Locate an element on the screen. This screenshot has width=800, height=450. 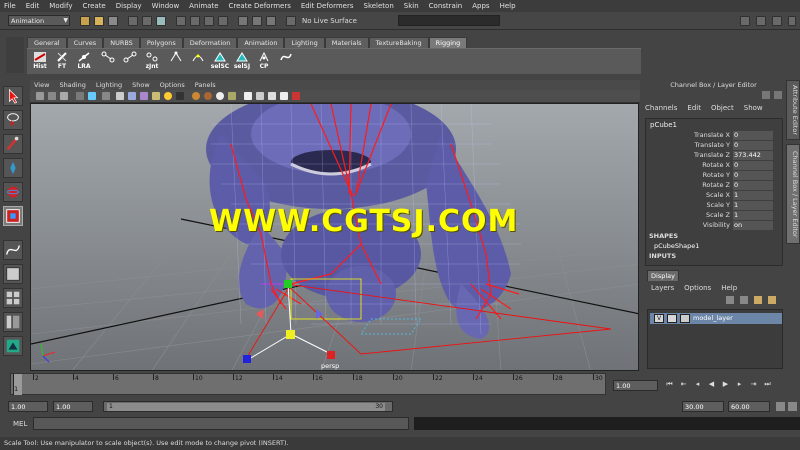
animation-end-field: 60.00 is located at coordinates (749, 406).